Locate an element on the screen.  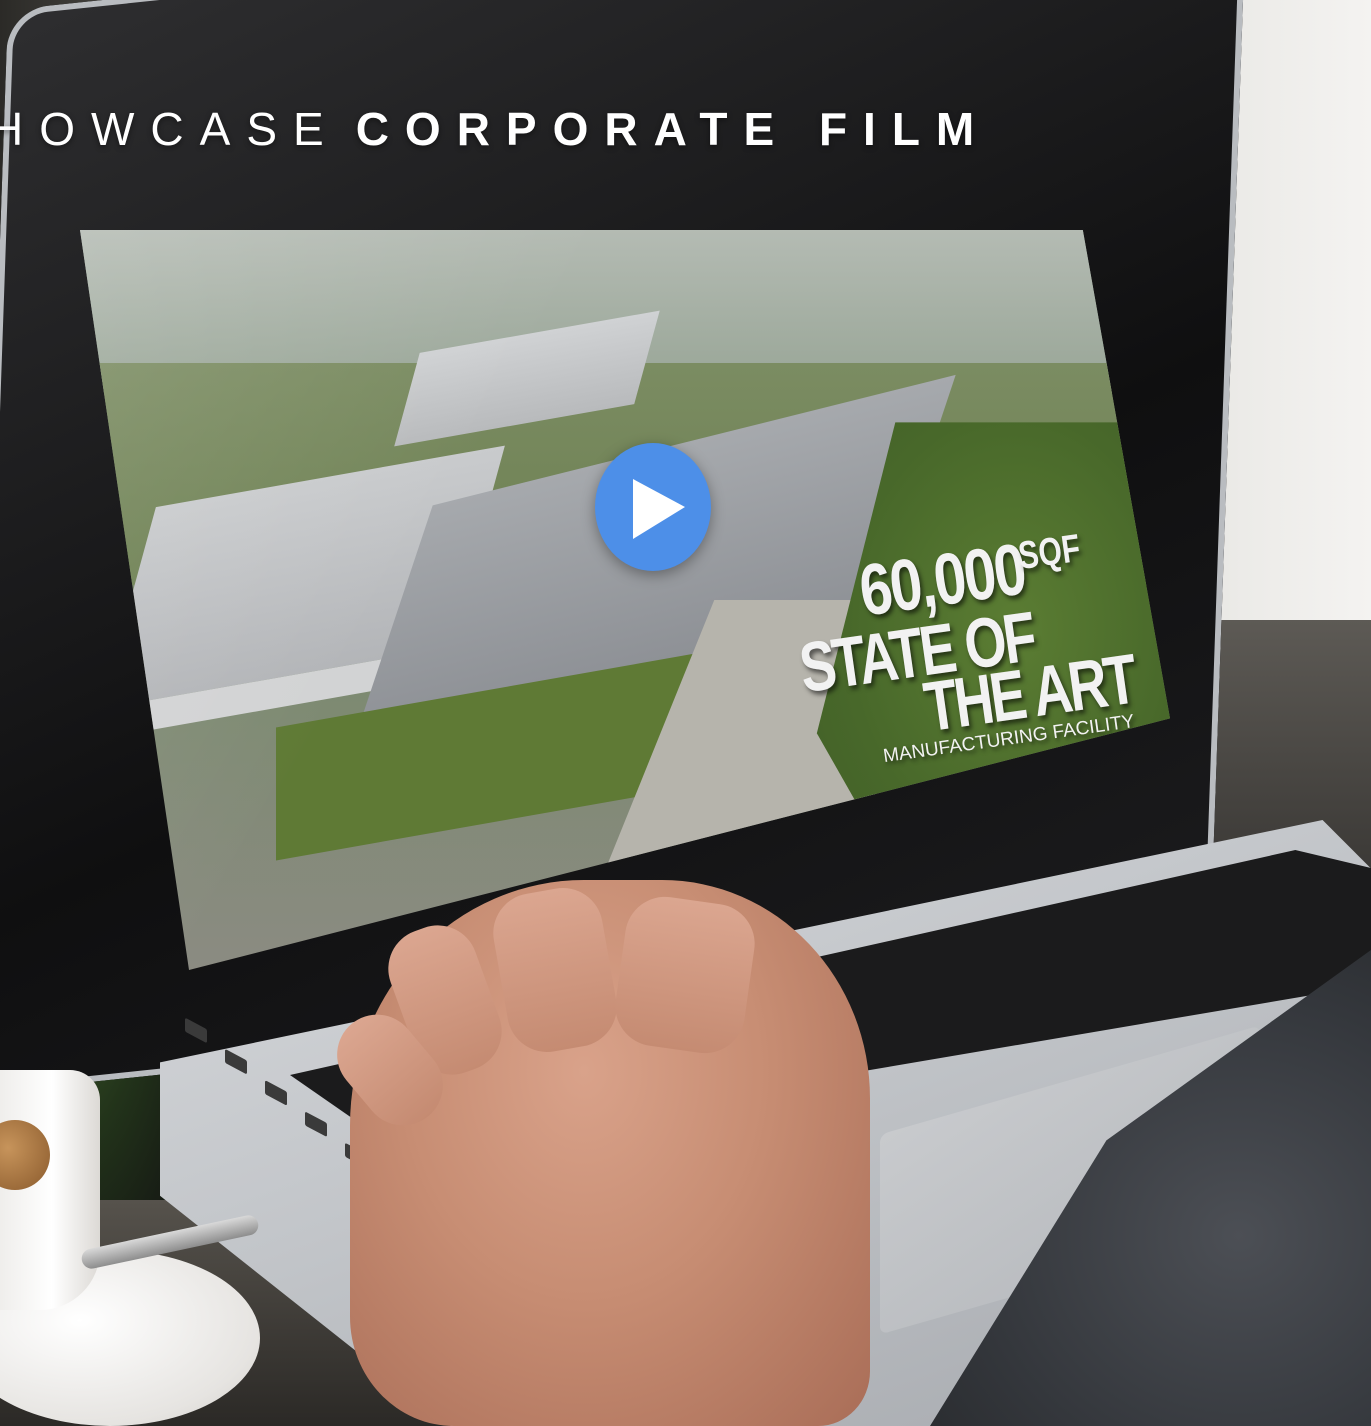
title-bold: CORPORATE FILM is located at coordinates (673, 129).